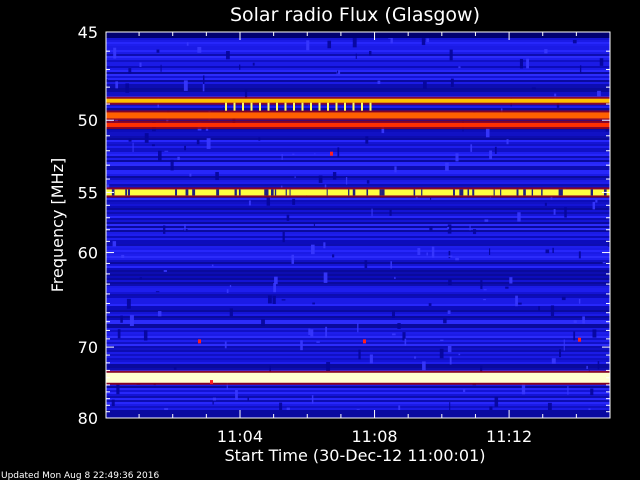  Describe the element at coordinates (355, 15) in the screenshot. I see `chart-title: Solar radio Flux (Glasgow)` at that location.